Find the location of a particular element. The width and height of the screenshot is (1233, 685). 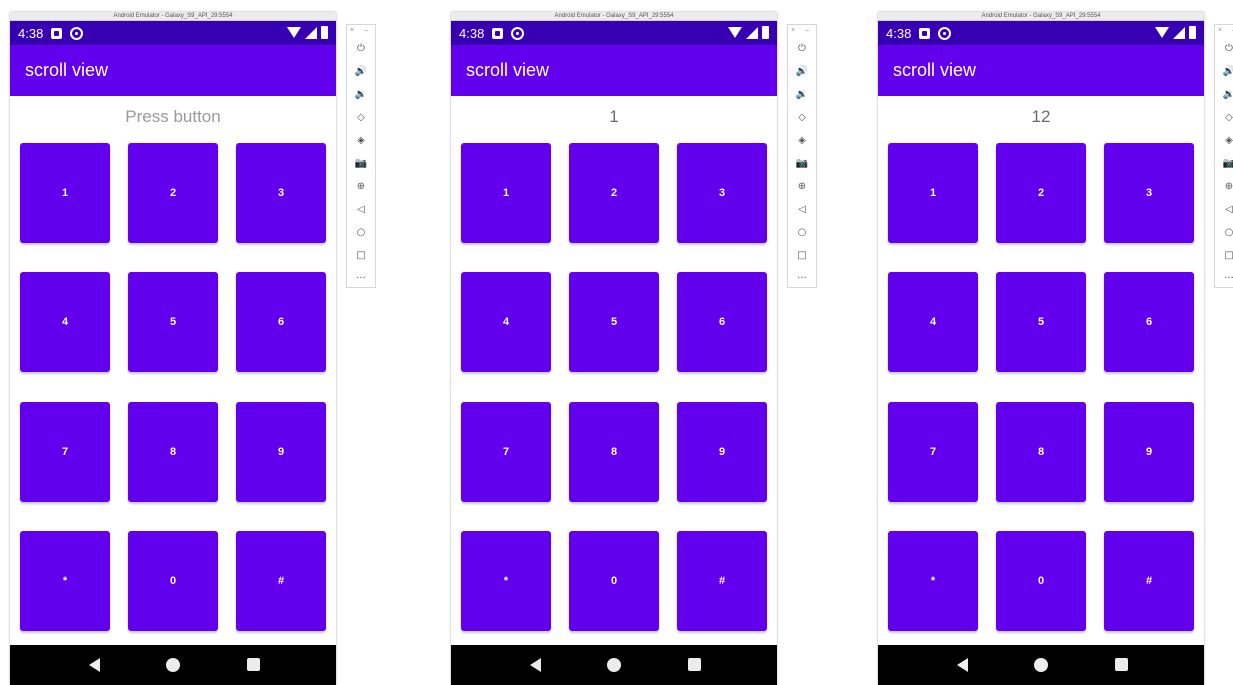

navigation-bar is located at coordinates (1041, 665).